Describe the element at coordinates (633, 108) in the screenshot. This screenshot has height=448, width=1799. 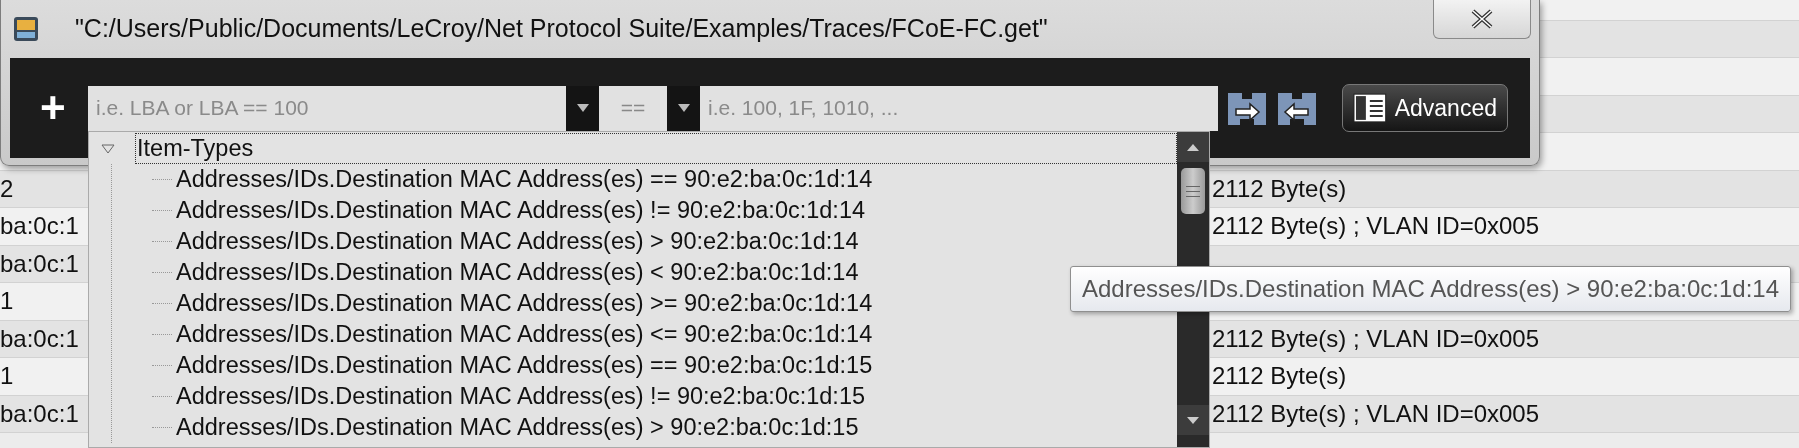
I see `operator-value: ==` at that location.